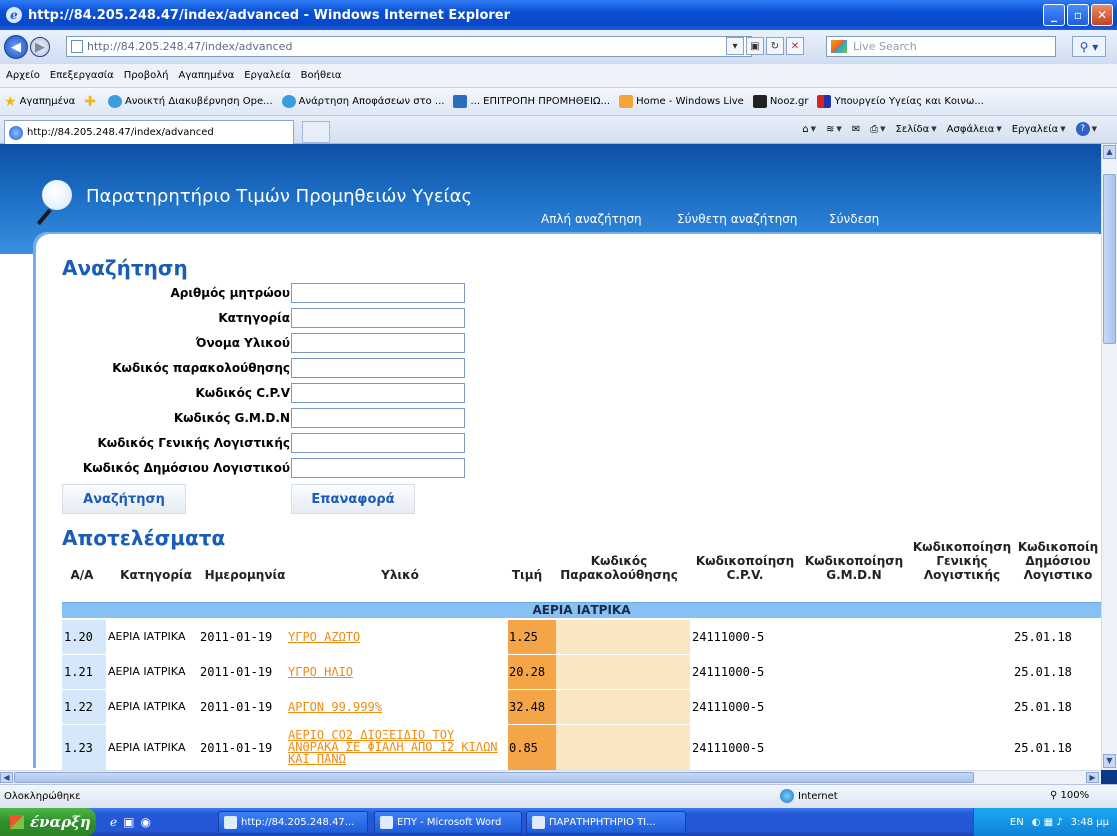 The height and width of the screenshot is (836, 1117). Describe the element at coordinates (378, 318) in the screenshot. I see `category-input` at that location.